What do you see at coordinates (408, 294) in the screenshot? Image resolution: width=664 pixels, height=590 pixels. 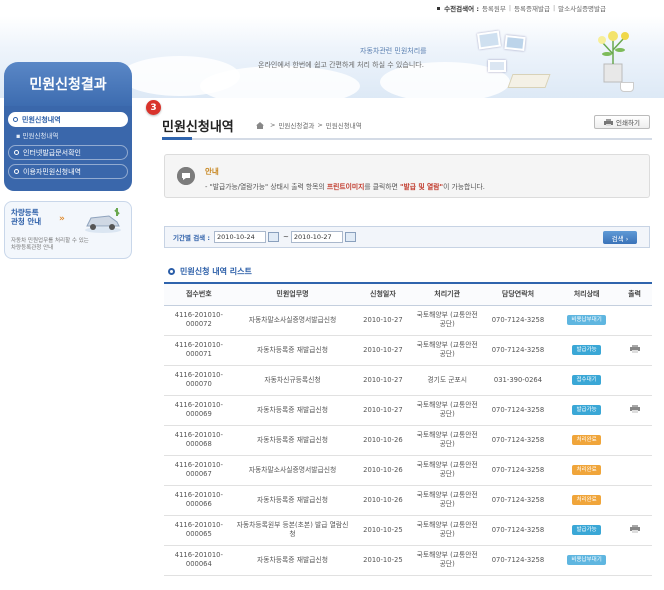 I see `table-header-row: 접수번호 민원업무명 신청일자 처리기관 담당연락처 처리상태 출력` at bounding box center [408, 294].